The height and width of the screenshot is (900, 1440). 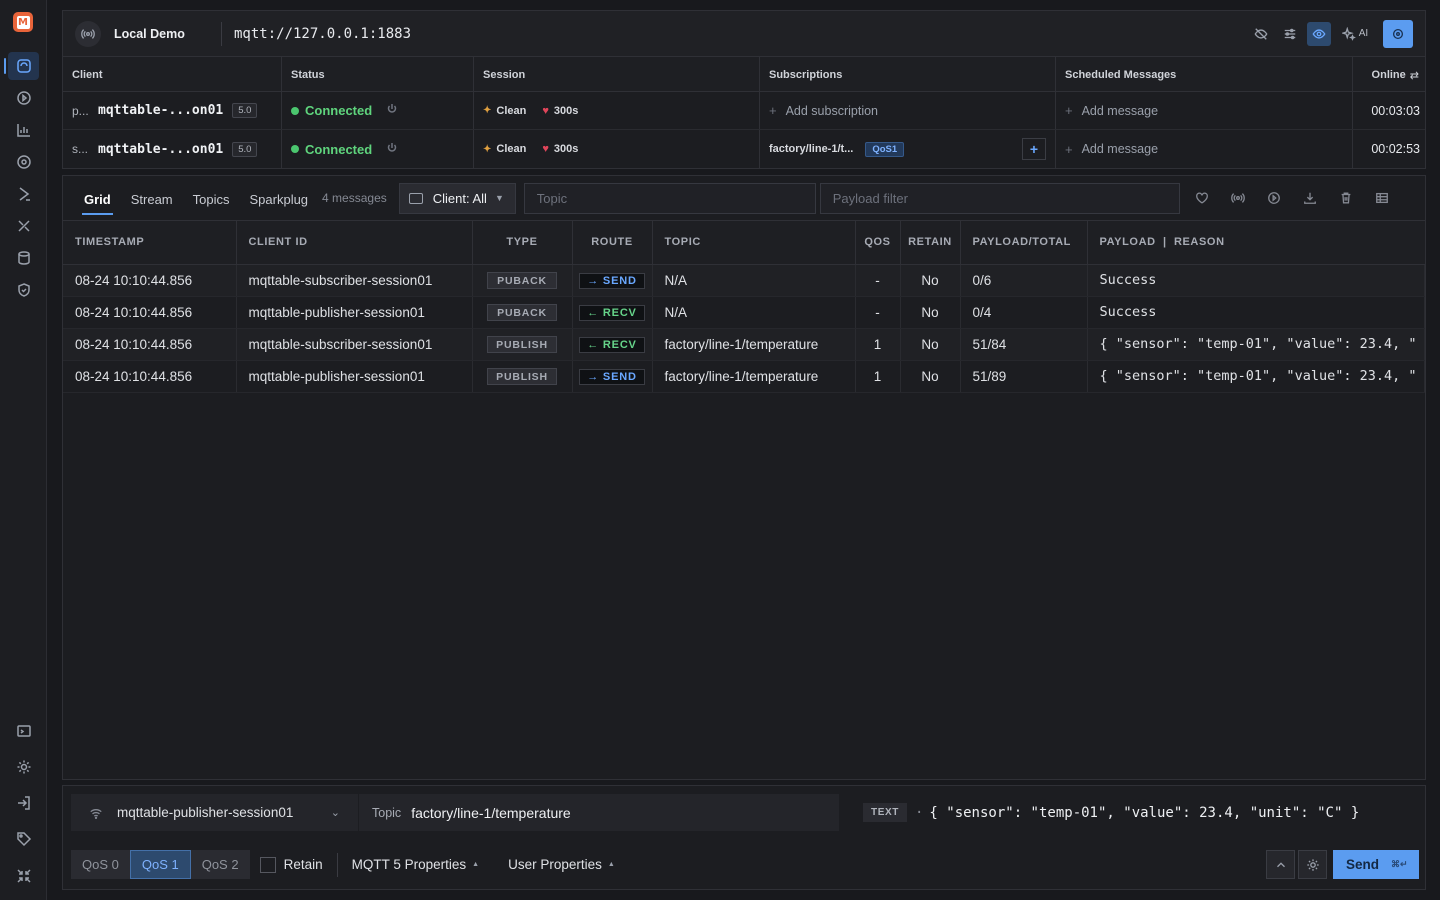 I want to click on download-icon, so click(x=1310, y=198).